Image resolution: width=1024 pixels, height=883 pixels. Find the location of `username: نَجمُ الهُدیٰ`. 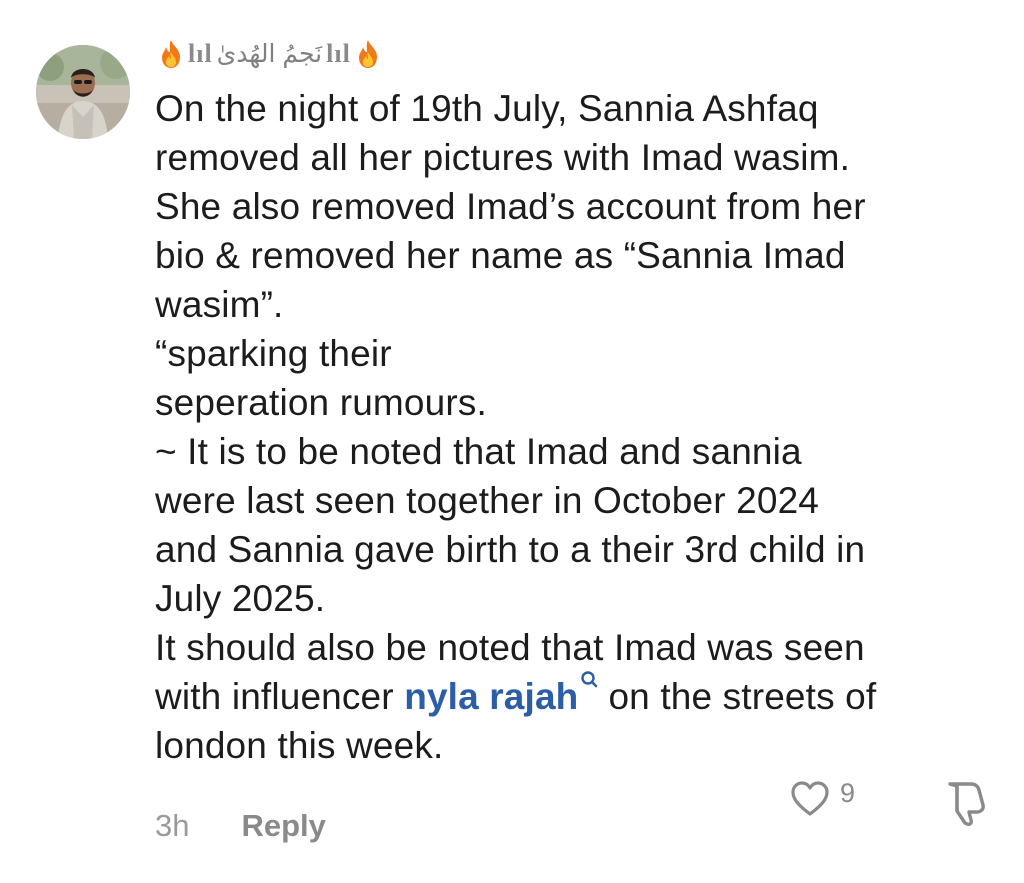

username: نَجمُ الهُدیٰ is located at coordinates (269, 54).